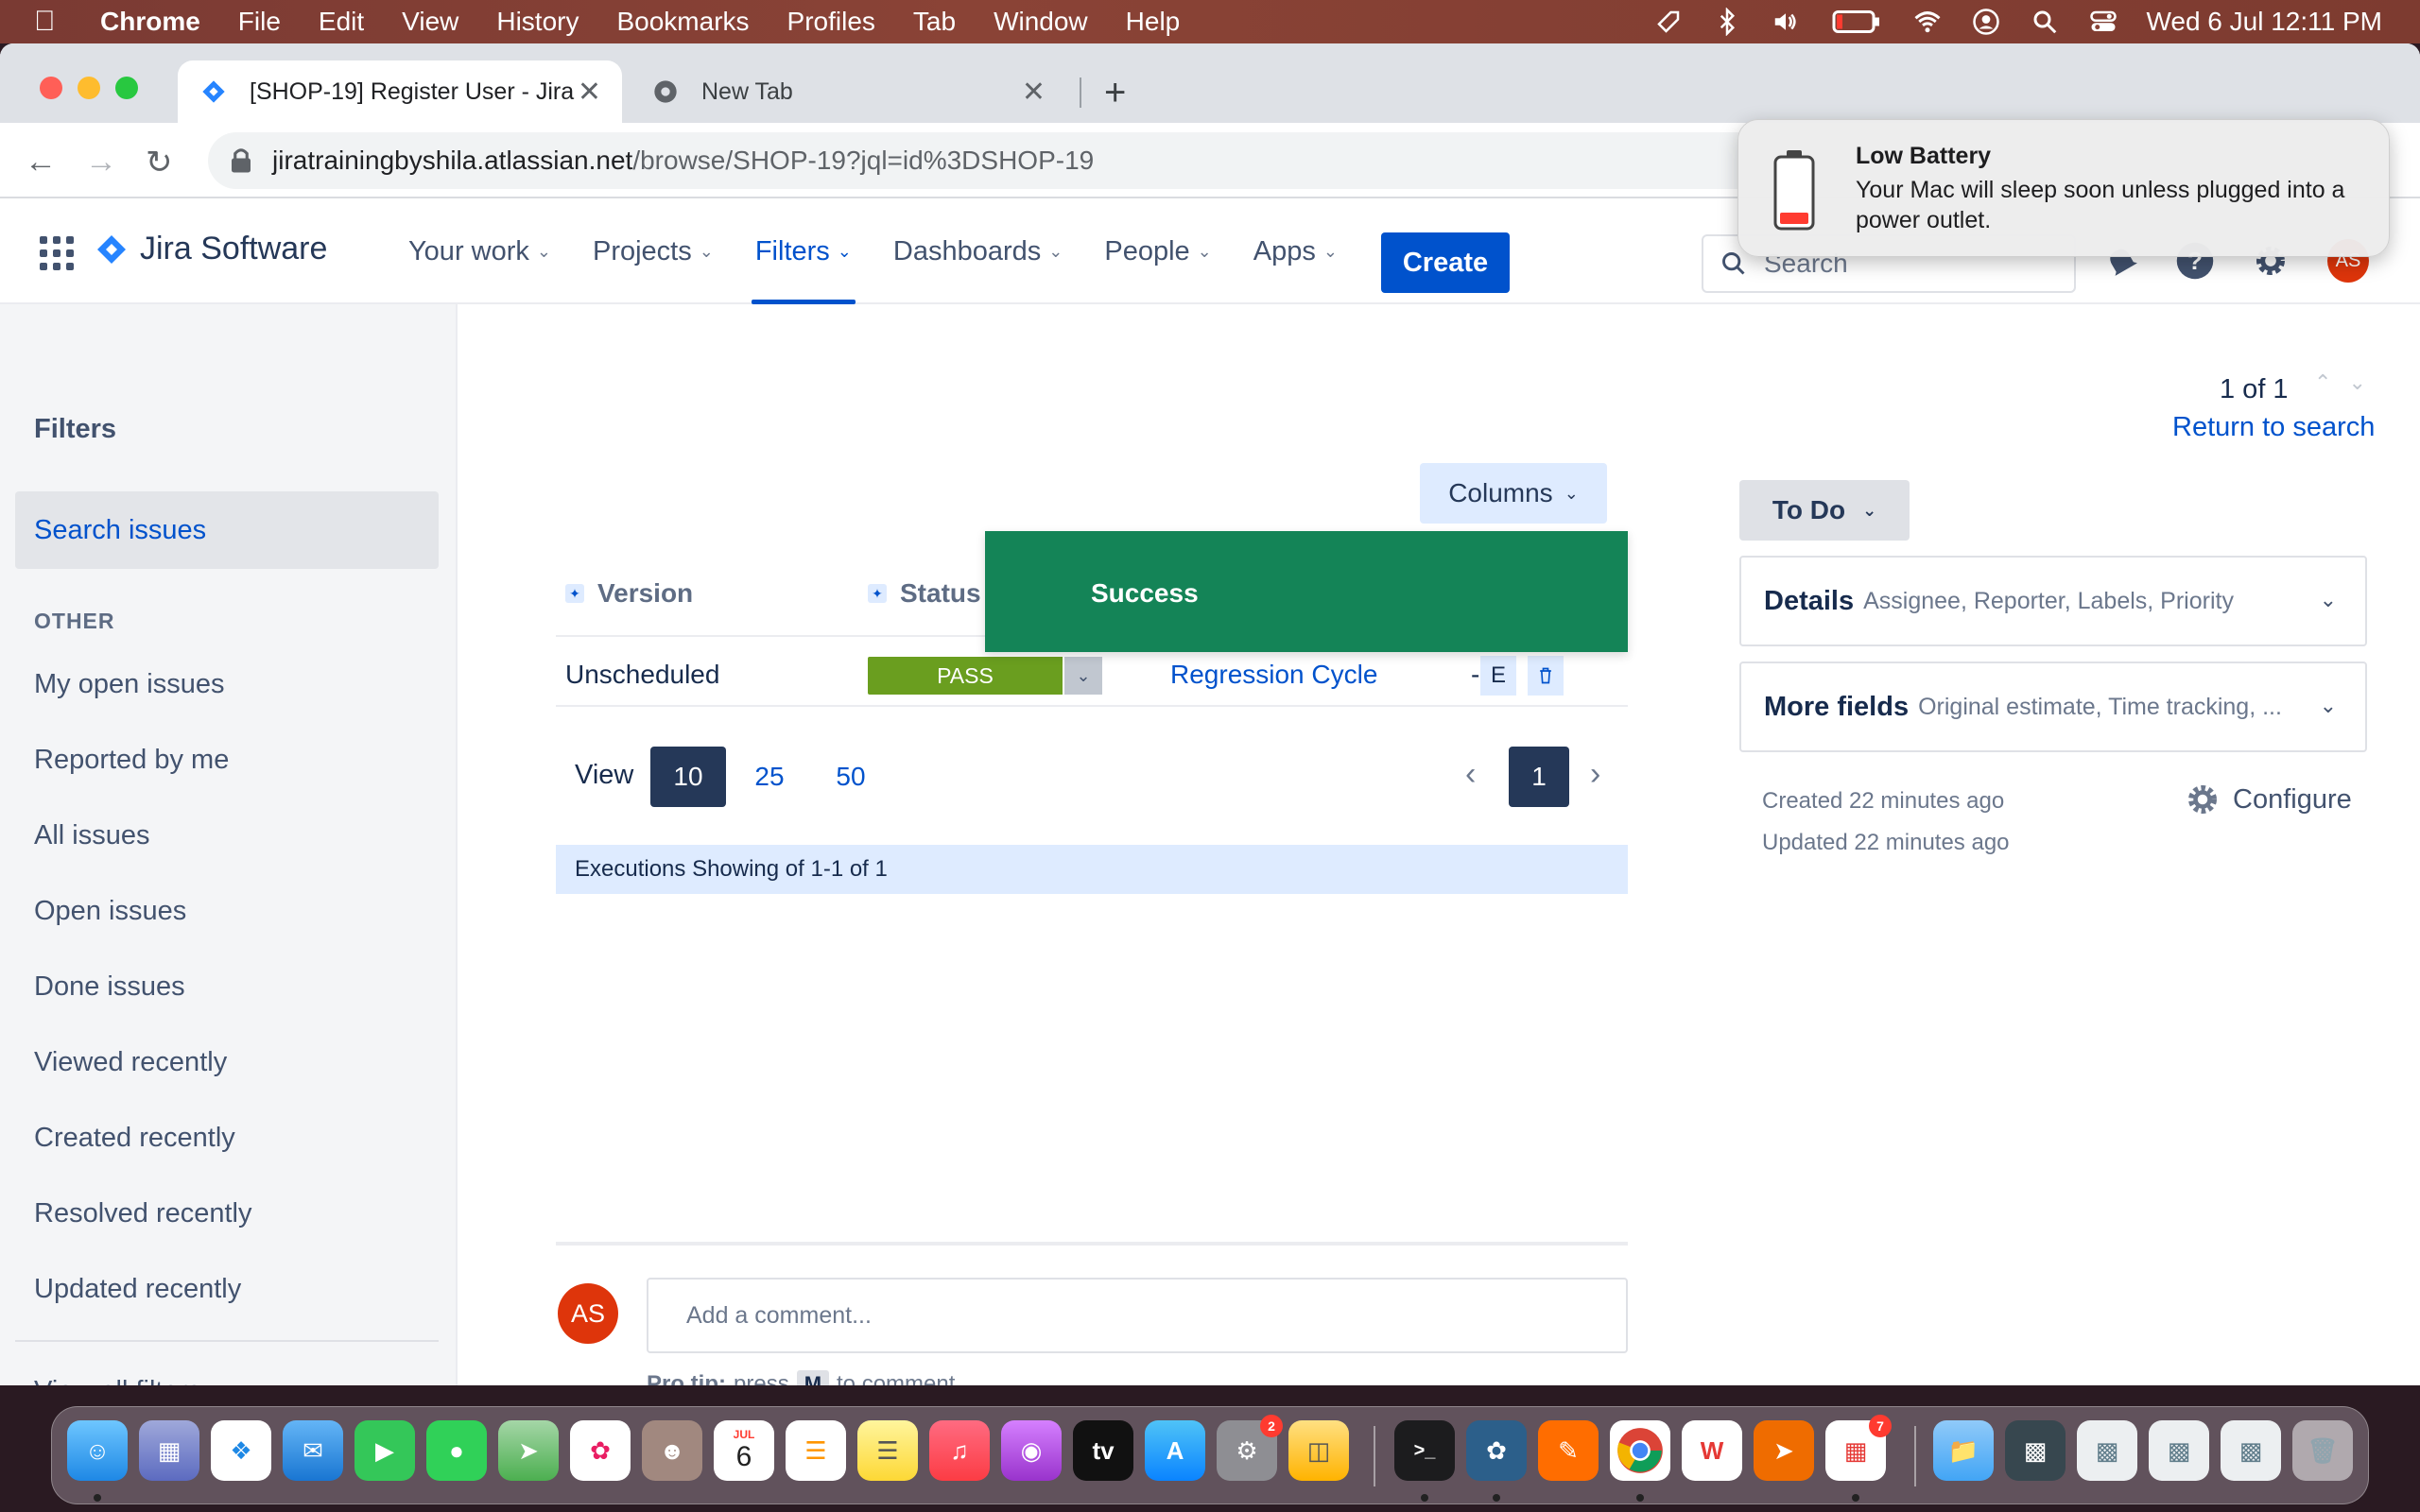 Image resolution: width=2420 pixels, height=1512 pixels. I want to click on app-switcher-grid-icon, so click(57, 253).